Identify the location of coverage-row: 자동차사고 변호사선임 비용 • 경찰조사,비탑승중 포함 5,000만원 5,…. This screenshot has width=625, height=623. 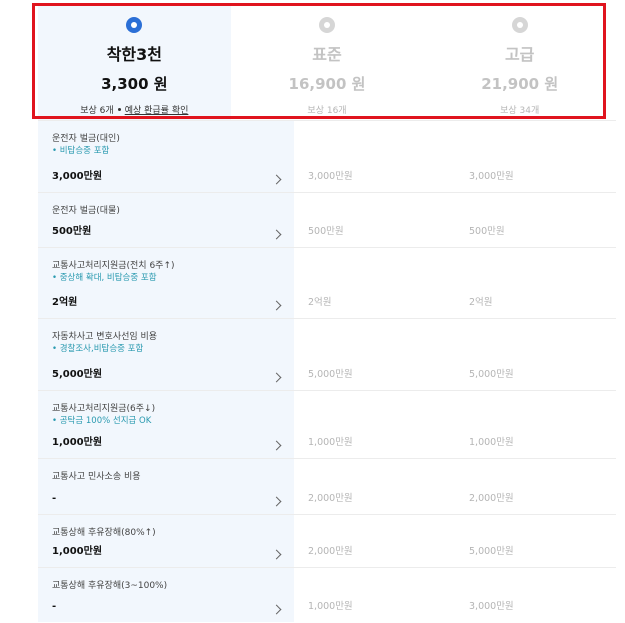
(327, 354).